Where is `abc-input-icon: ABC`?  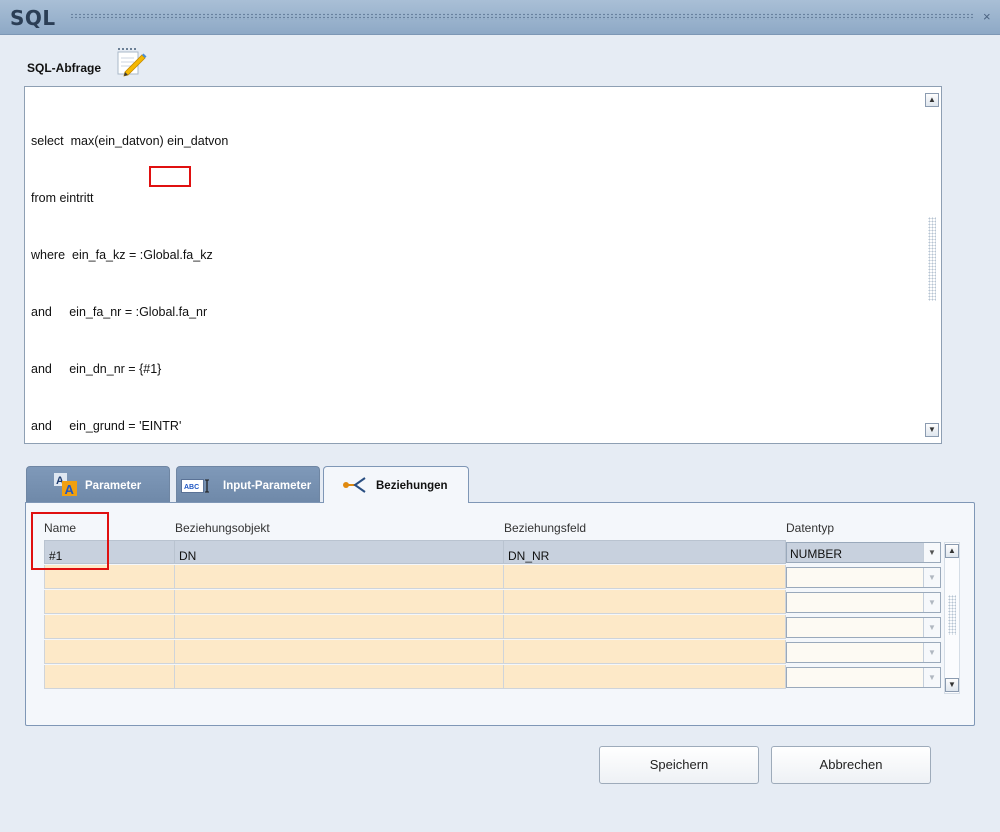
abc-input-icon: ABC is located at coordinates (195, 486).